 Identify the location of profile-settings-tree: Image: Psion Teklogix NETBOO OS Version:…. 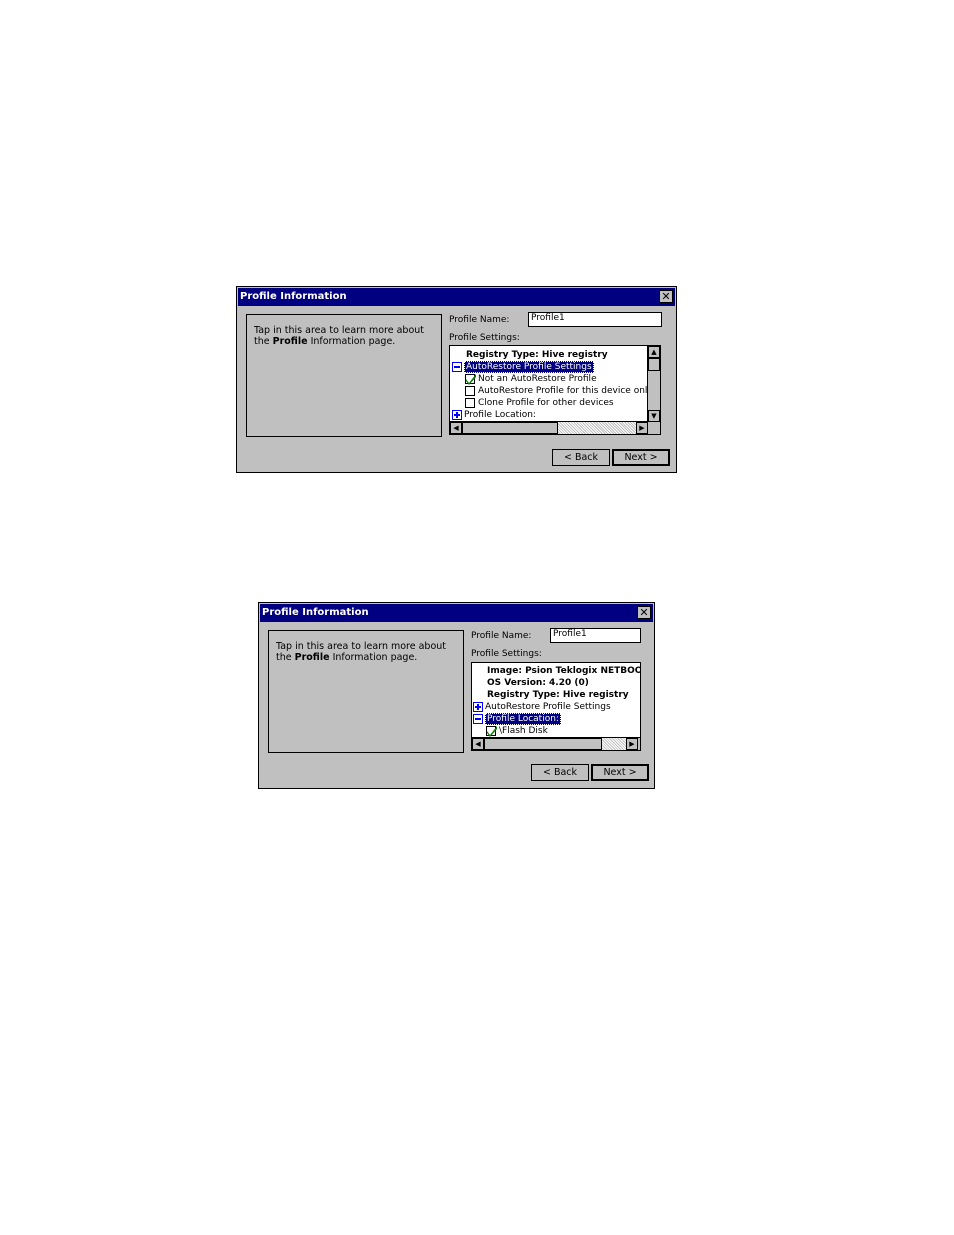
(556, 706).